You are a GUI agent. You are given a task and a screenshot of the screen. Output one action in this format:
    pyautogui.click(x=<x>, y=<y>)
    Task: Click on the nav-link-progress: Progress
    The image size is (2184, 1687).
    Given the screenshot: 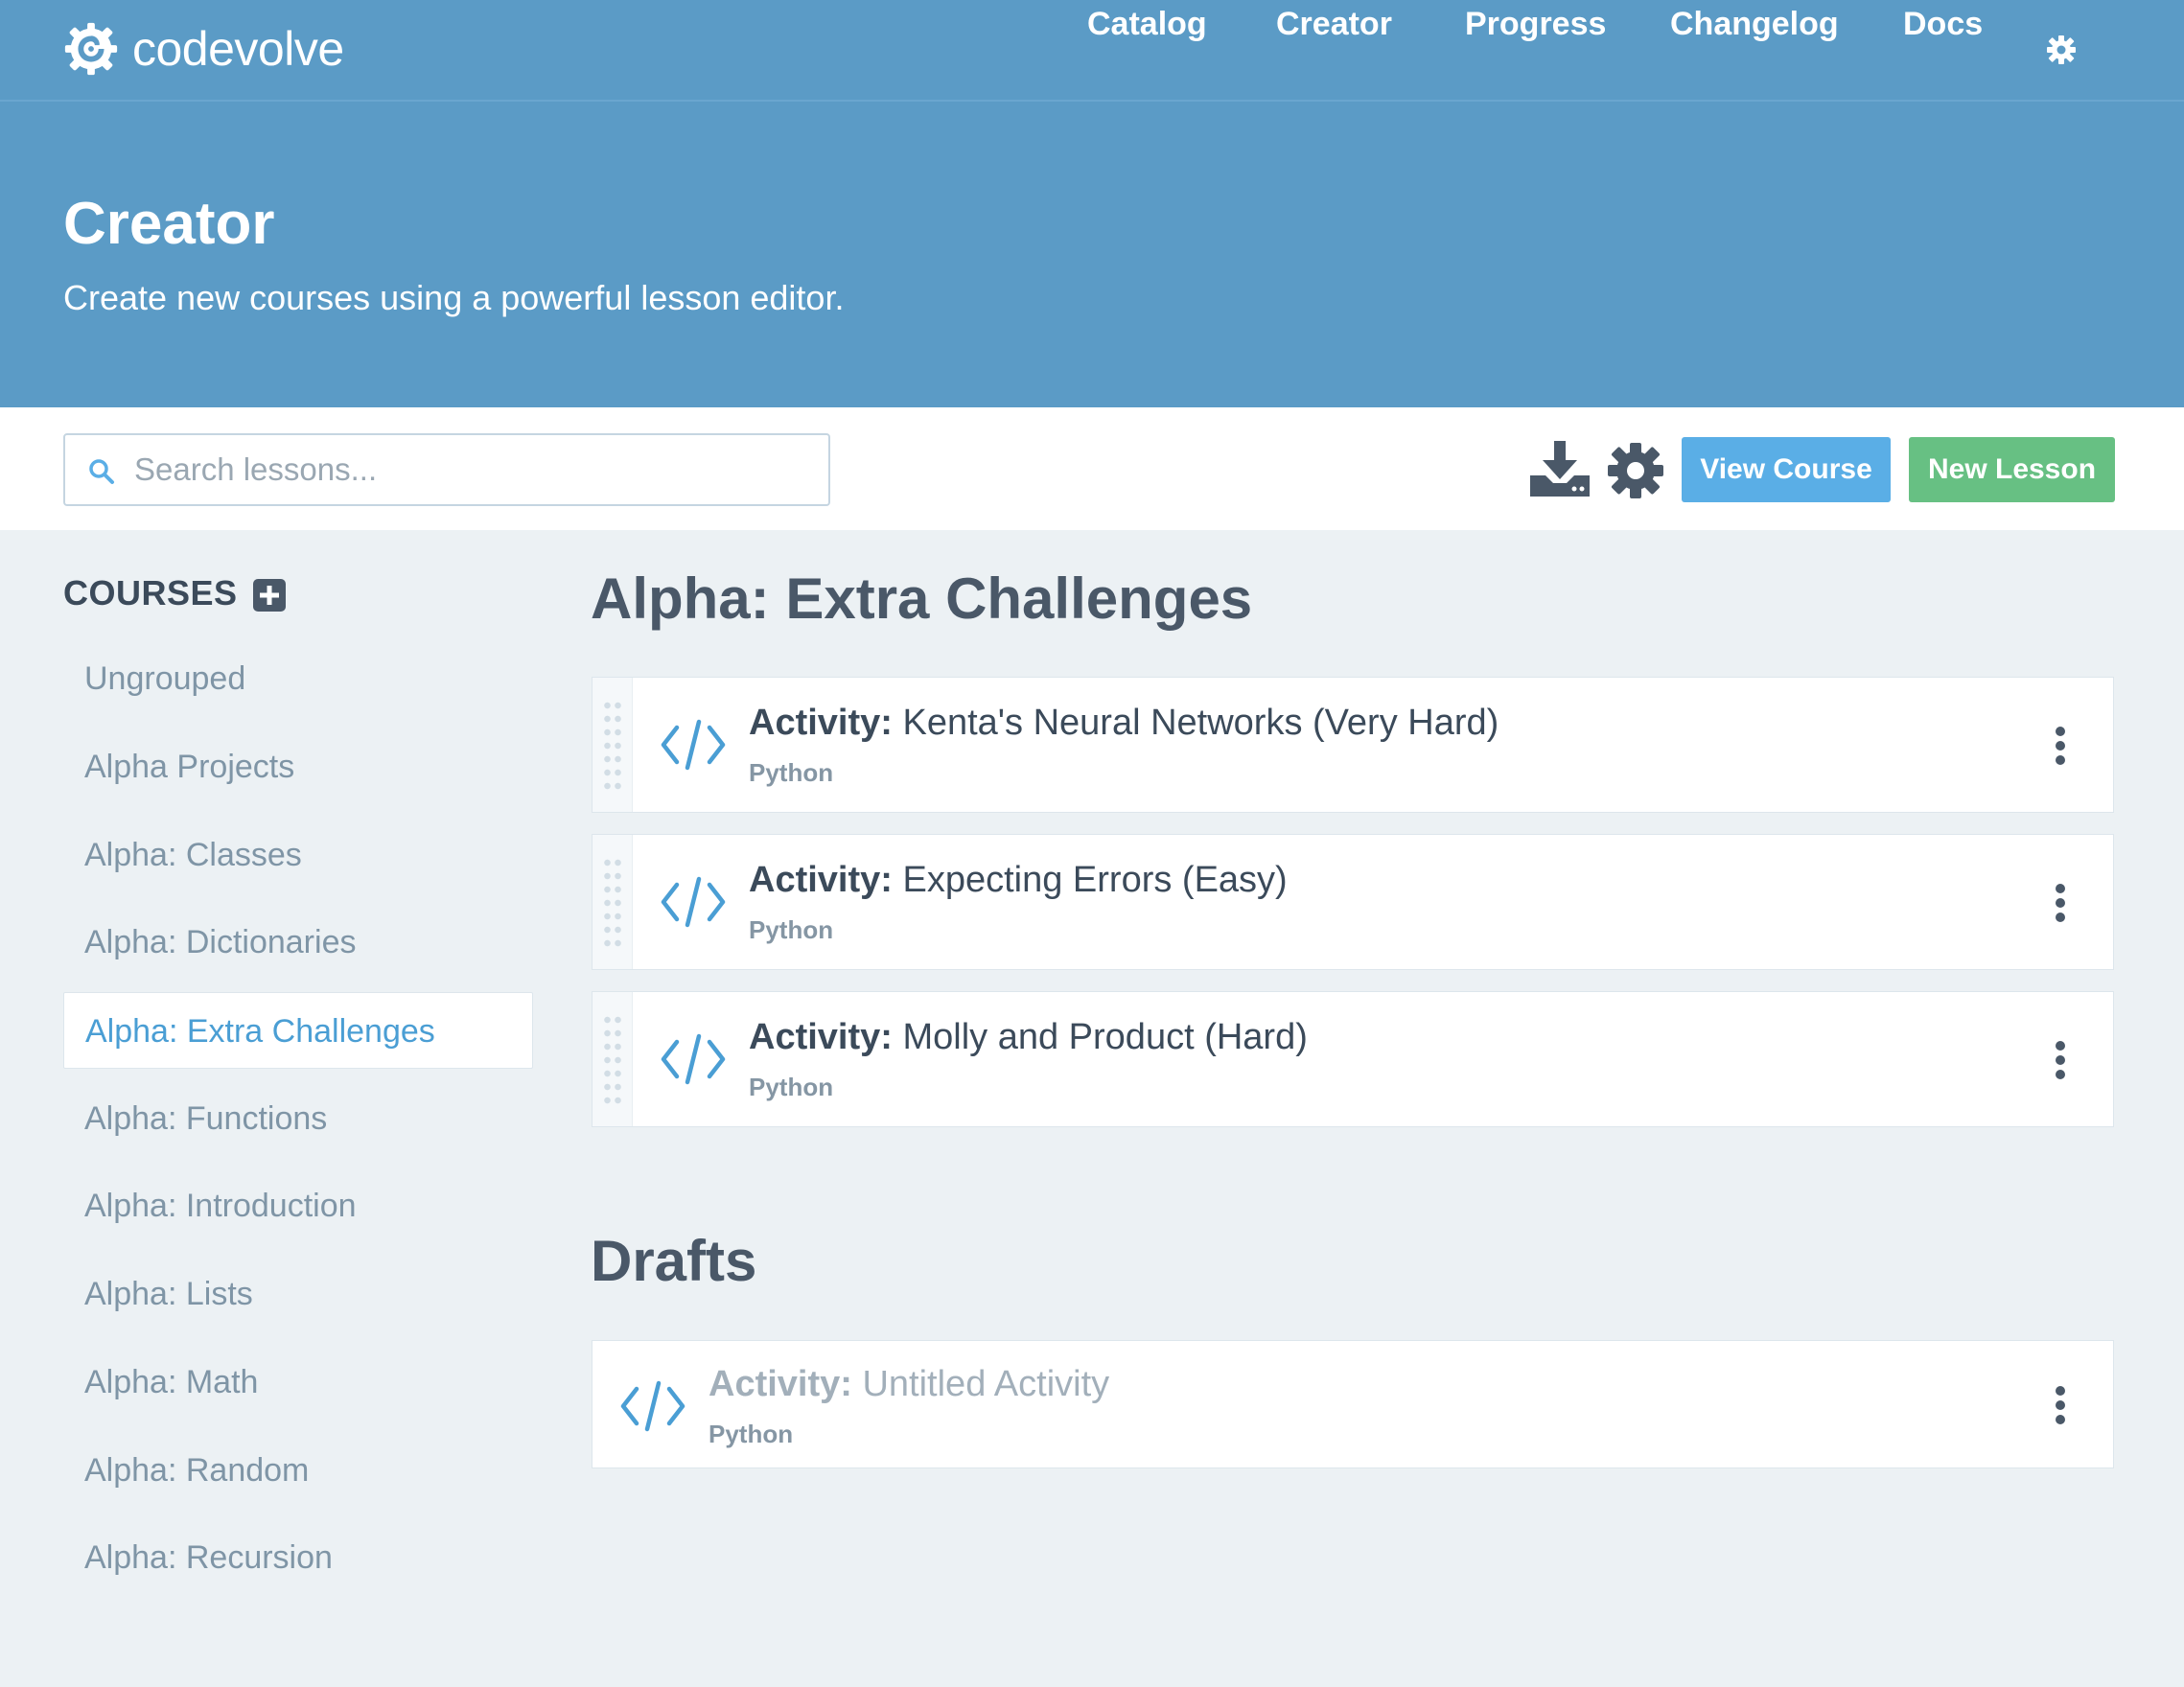 What is the action you would take?
    pyautogui.click(x=1535, y=24)
    